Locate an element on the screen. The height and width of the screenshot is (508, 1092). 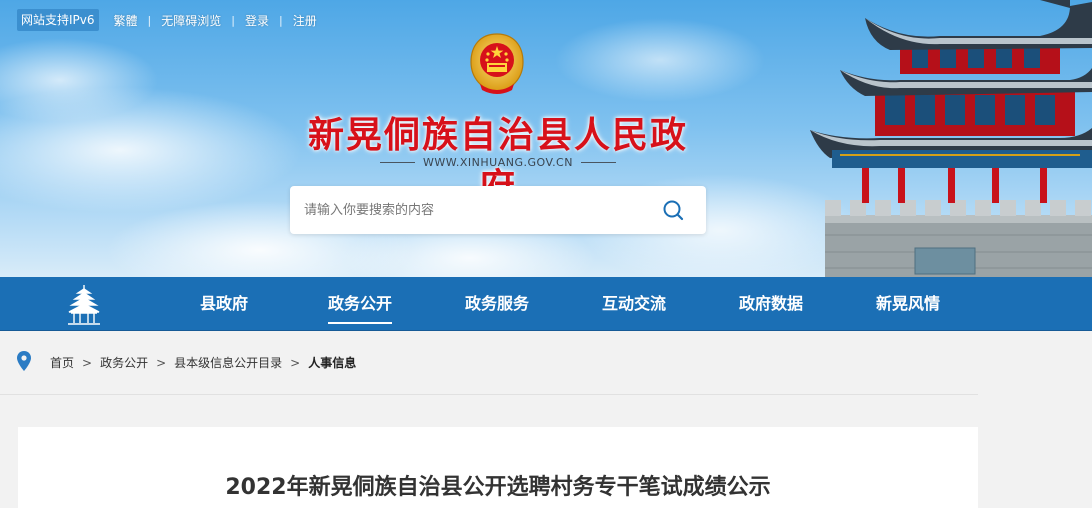
article-card: 2022年新晃侗族自治县公开选聘村务专干笔试成绩公示 is located at coordinates (498, 467).